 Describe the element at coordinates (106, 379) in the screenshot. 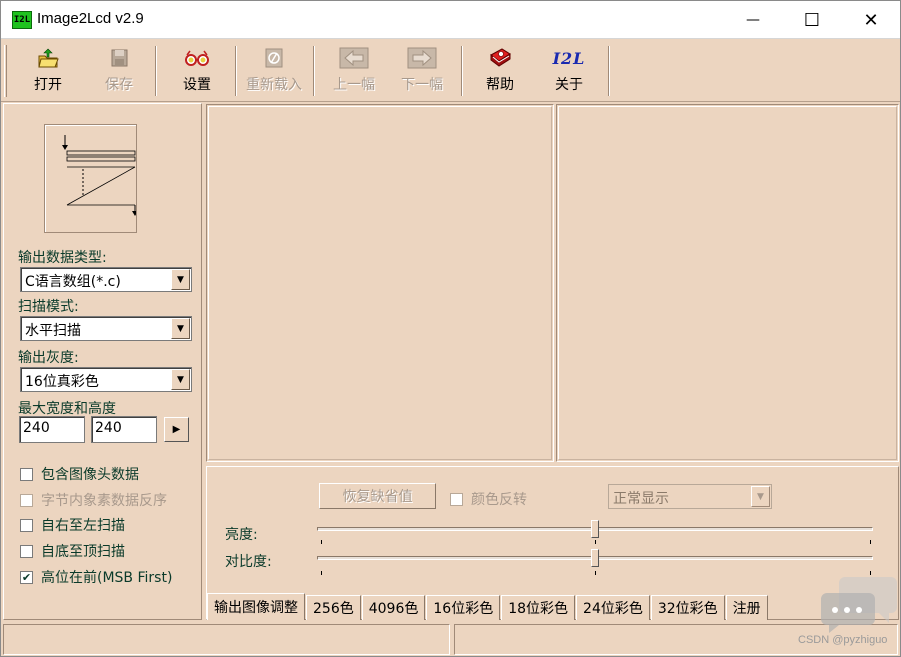

I see `gray-select: 16位真彩色 ▼` at that location.